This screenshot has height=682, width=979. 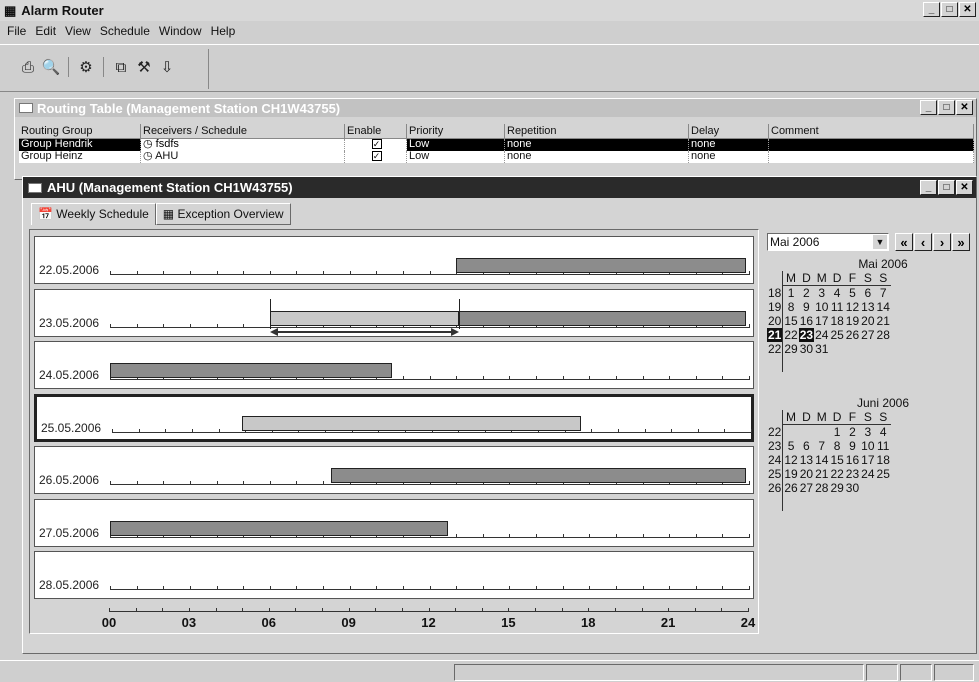 I want to click on menu-edit: Edit, so click(x=45, y=32).